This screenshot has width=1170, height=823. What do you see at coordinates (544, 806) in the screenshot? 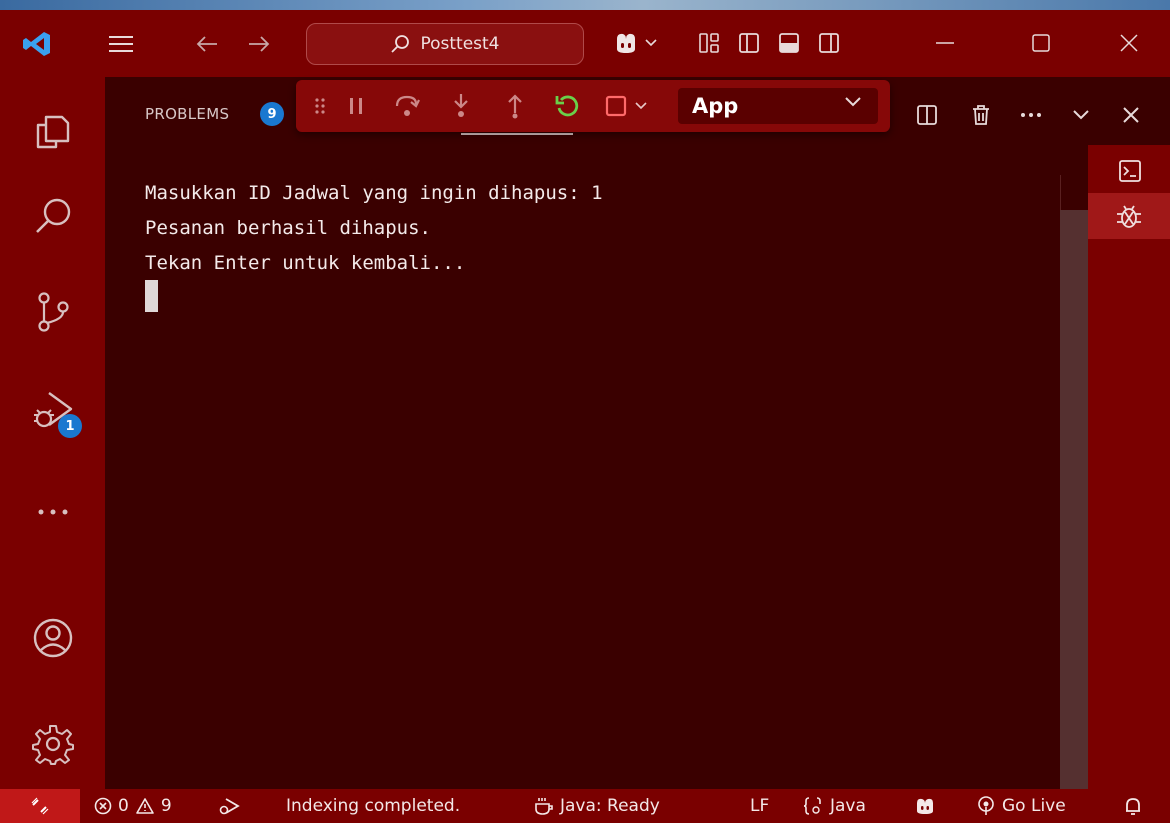
I see `coffee-icon` at bounding box center [544, 806].